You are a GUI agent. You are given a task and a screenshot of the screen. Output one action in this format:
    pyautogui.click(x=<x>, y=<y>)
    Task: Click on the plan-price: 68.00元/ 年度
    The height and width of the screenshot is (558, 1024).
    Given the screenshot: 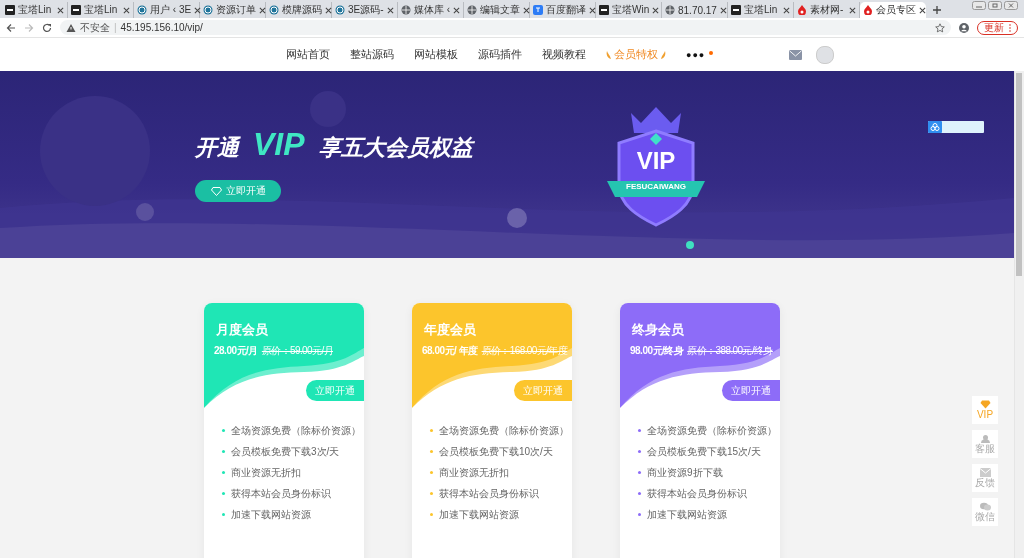 What is the action you would take?
    pyautogui.click(x=450, y=351)
    